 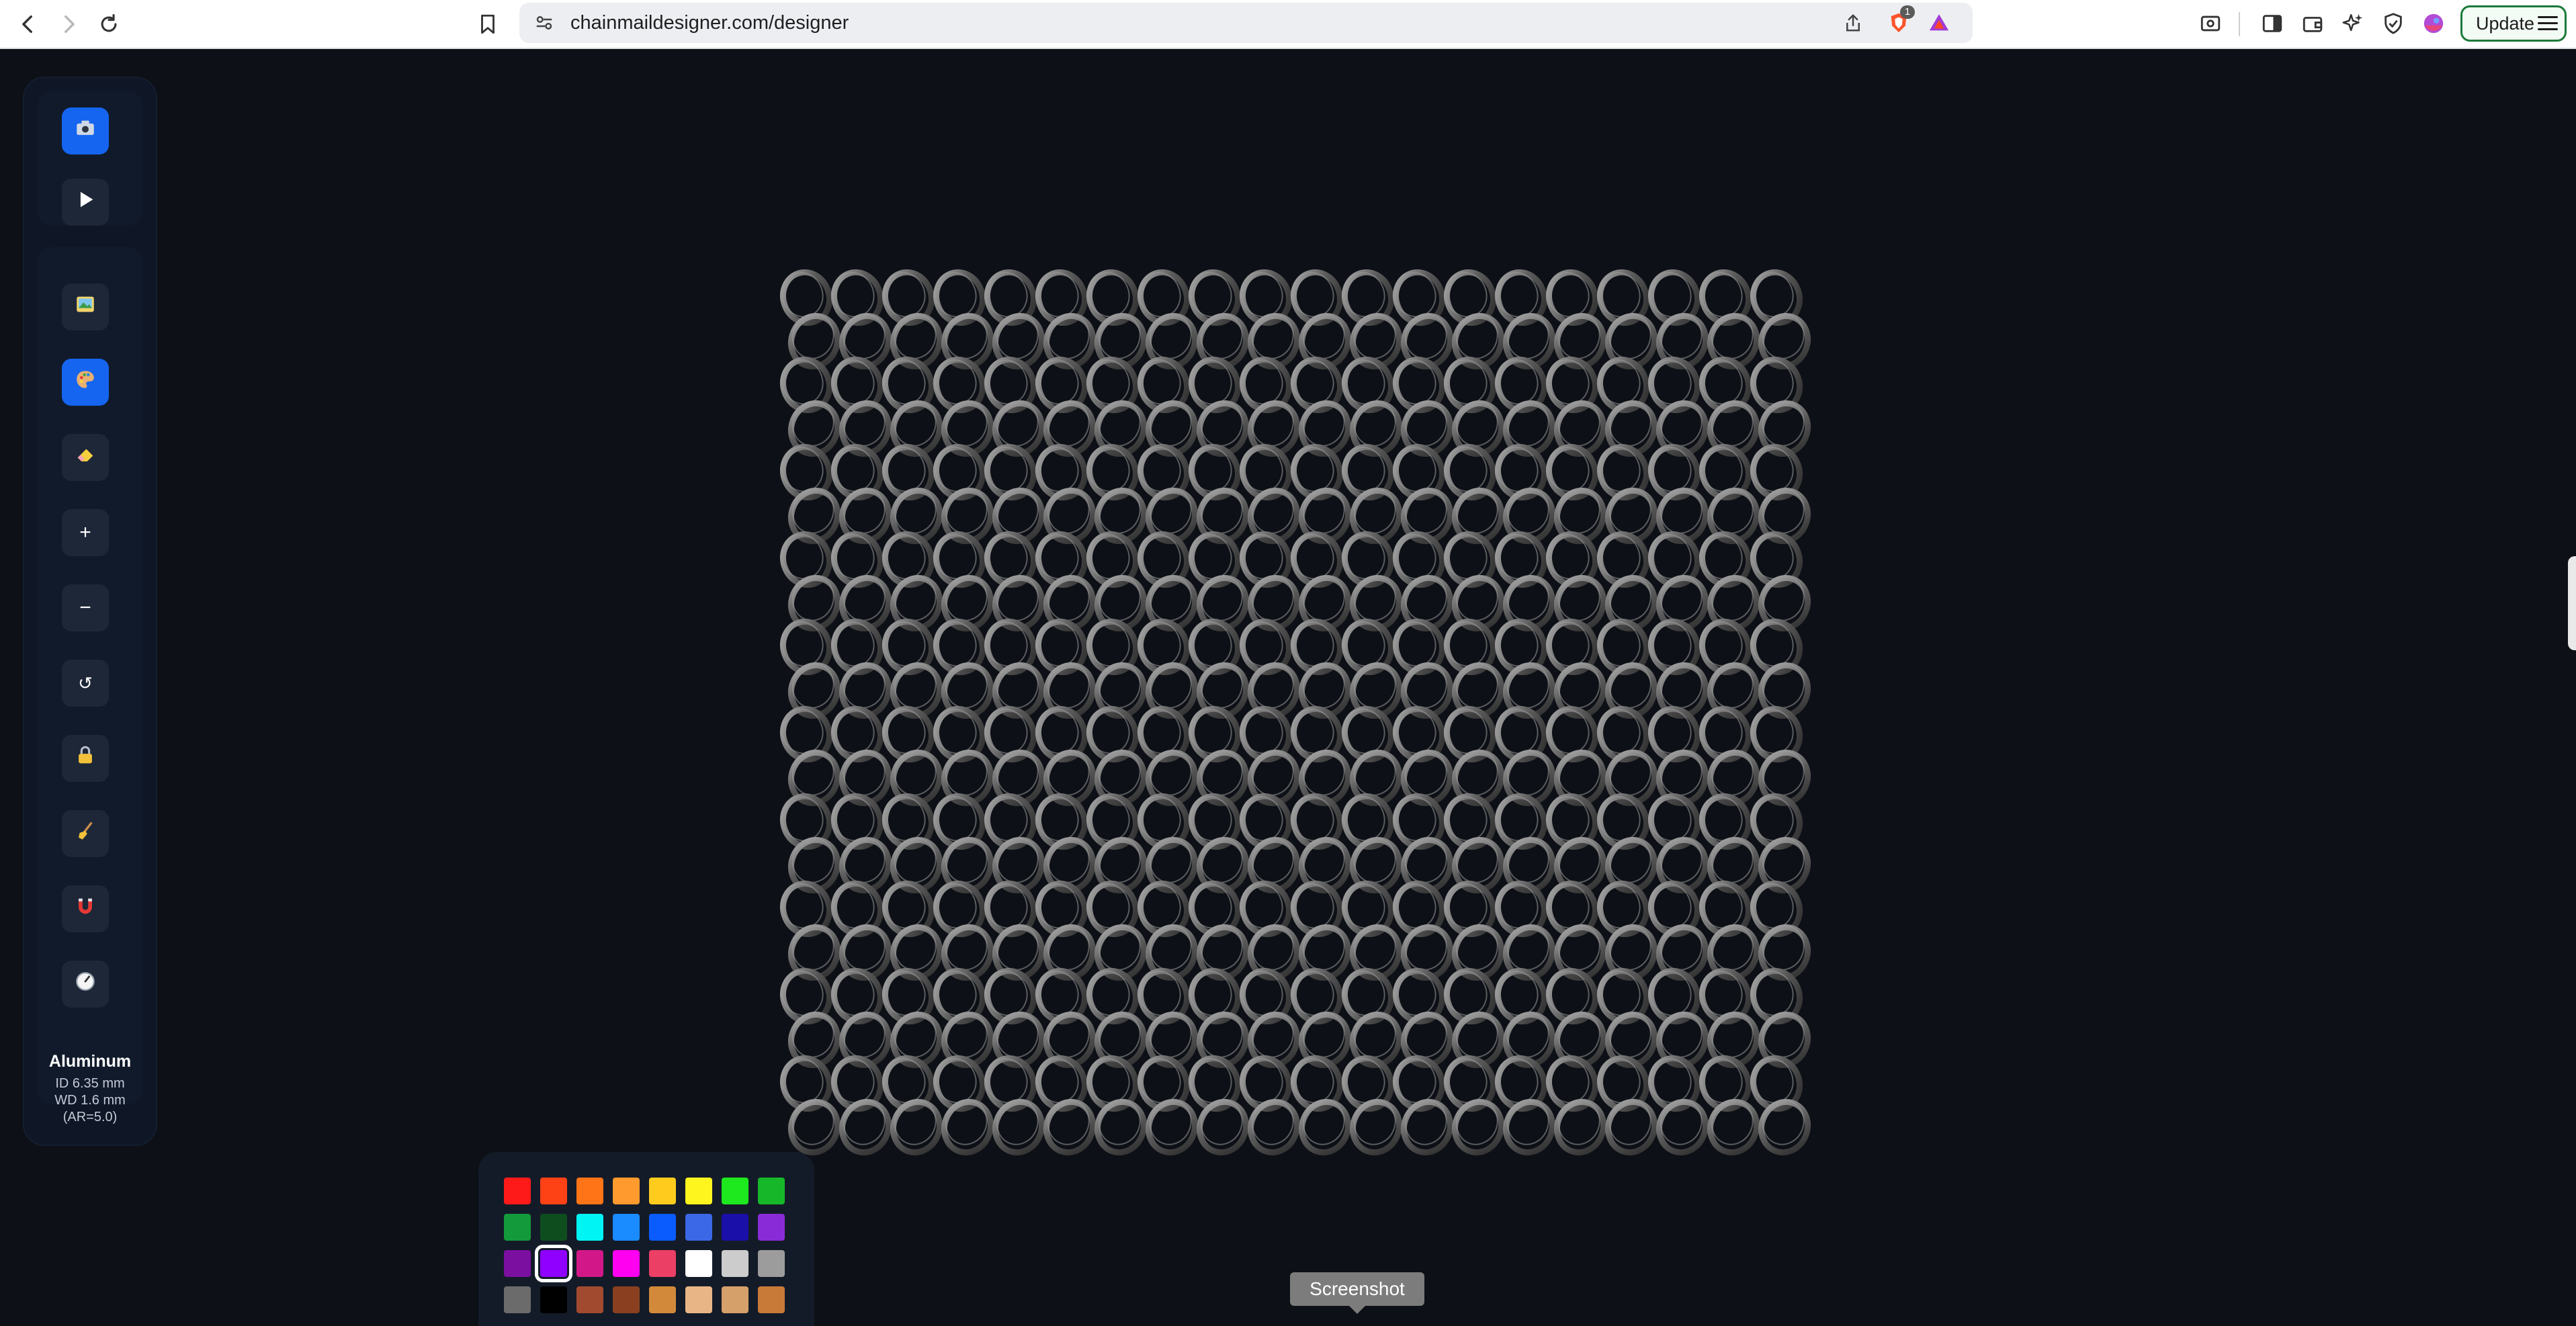 I want to click on reset-icon: ↺, so click(x=85, y=682).